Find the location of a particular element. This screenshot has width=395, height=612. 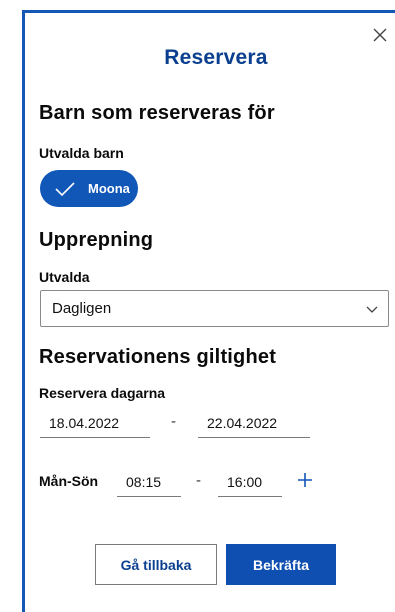

end-date-input: 22.04.2022 is located at coordinates (254, 424).